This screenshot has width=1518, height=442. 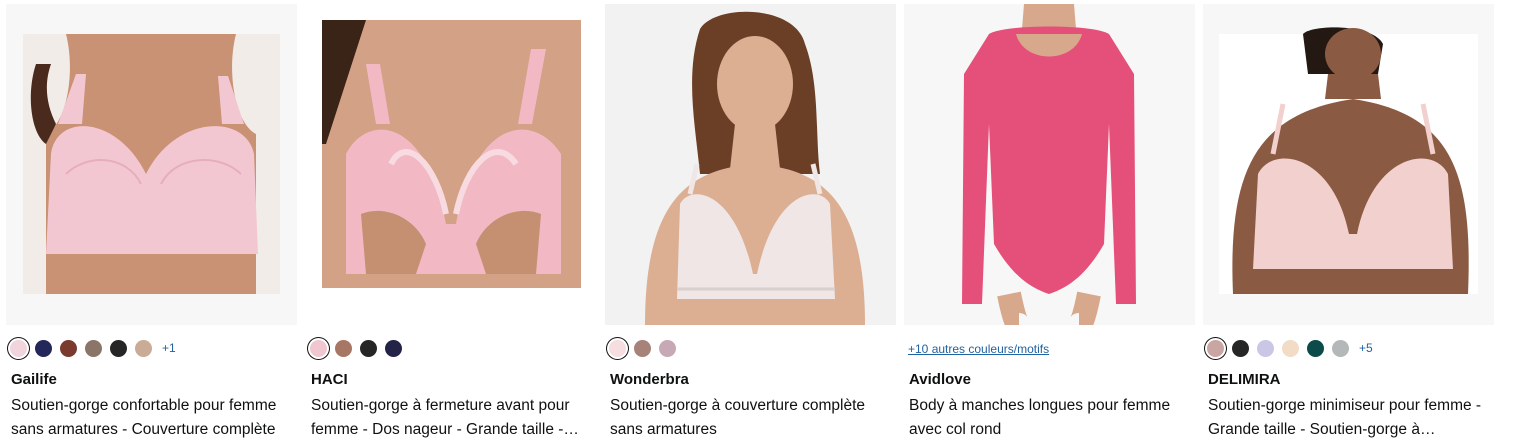 What do you see at coordinates (940, 379) in the screenshot?
I see `product-brand: Avidlove` at bounding box center [940, 379].